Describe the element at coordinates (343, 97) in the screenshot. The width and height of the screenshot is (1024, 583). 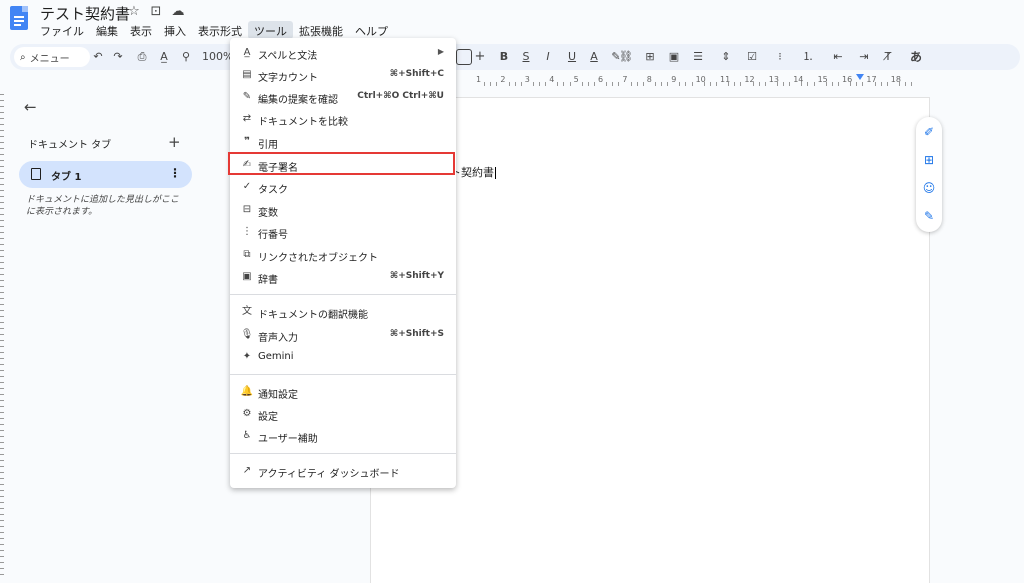
I see `menu-item-review-edits: ✎ 編集の提案を確認 Ctrl+⌘O Ctrl+⌘U` at that location.